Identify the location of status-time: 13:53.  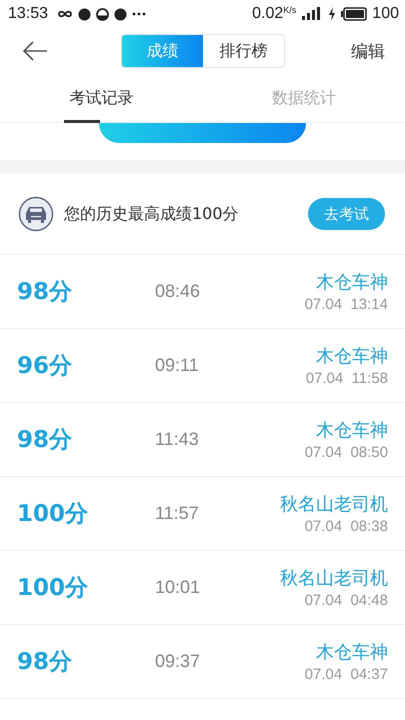
(28, 14).